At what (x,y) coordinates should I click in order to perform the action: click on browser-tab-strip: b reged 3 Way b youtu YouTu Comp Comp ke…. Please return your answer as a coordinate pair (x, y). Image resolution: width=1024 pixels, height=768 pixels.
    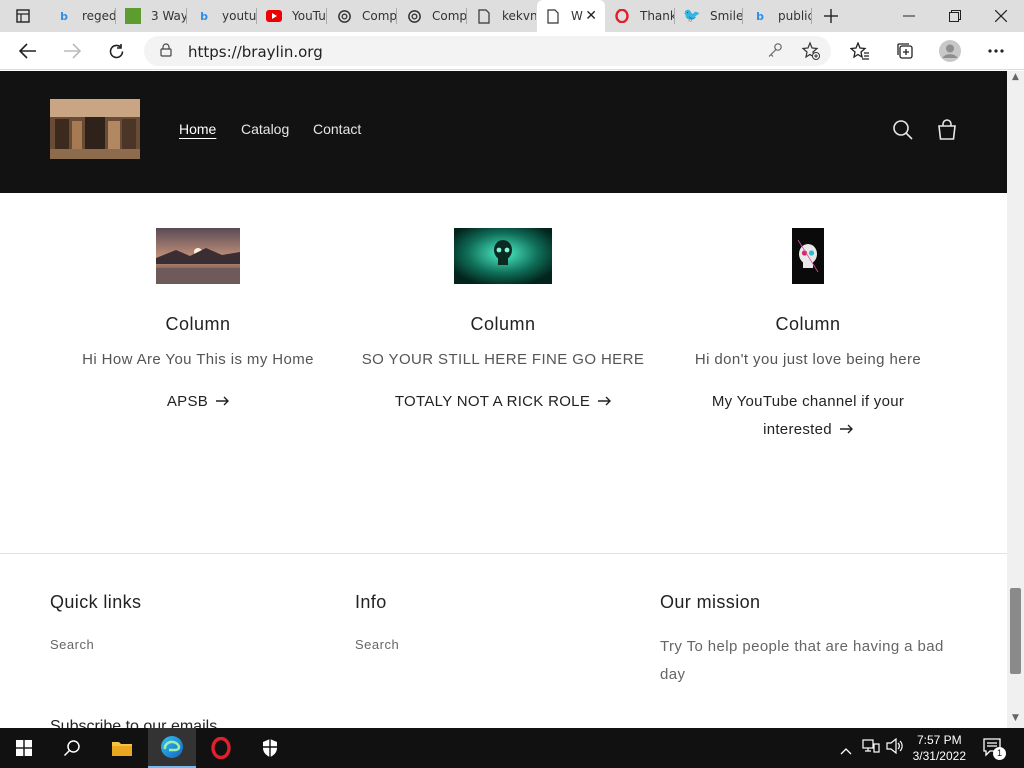
    Looking at the image, I should click on (512, 16).